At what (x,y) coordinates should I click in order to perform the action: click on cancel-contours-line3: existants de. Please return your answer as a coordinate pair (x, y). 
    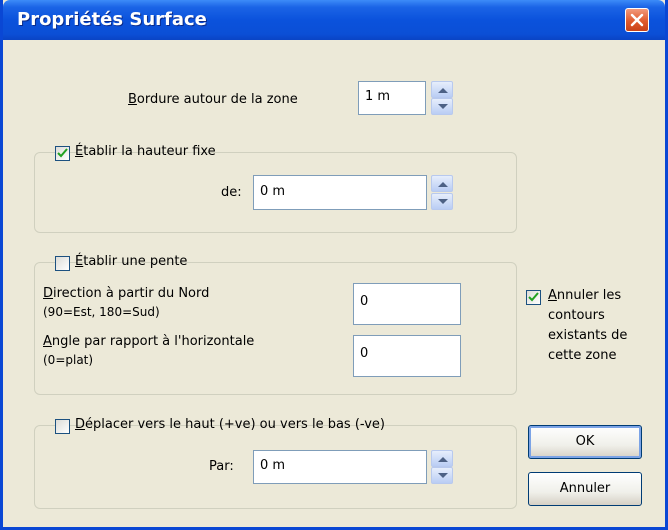
    Looking at the image, I should click on (588, 335).